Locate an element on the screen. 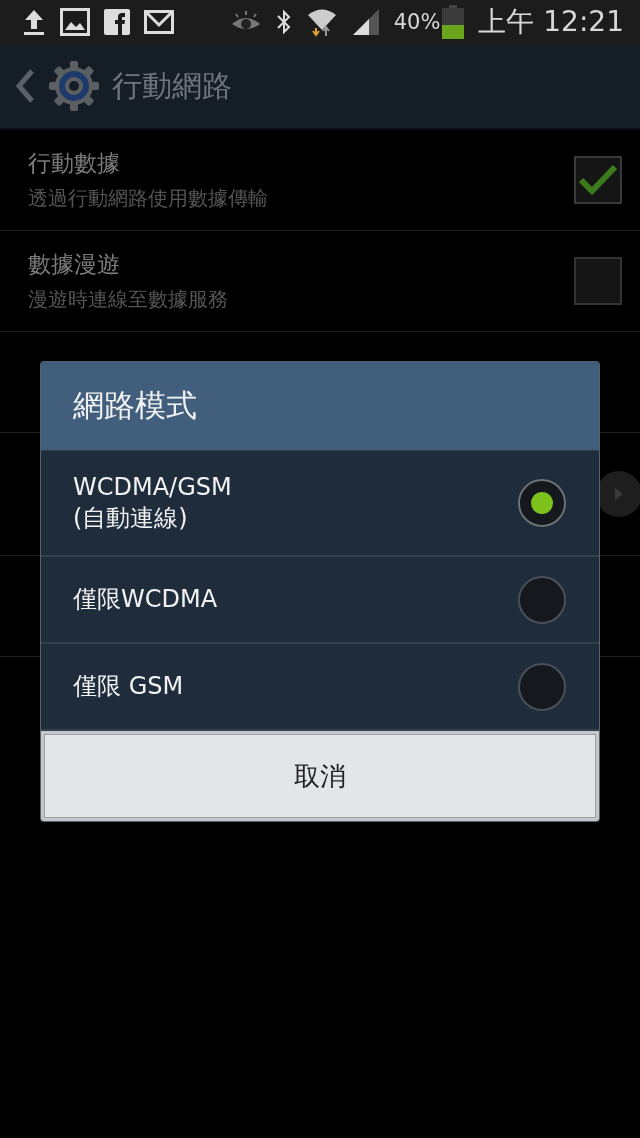 The width and height of the screenshot is (640, 1138). dialog-title: 網路模式 is located at coordinates (320, 406).